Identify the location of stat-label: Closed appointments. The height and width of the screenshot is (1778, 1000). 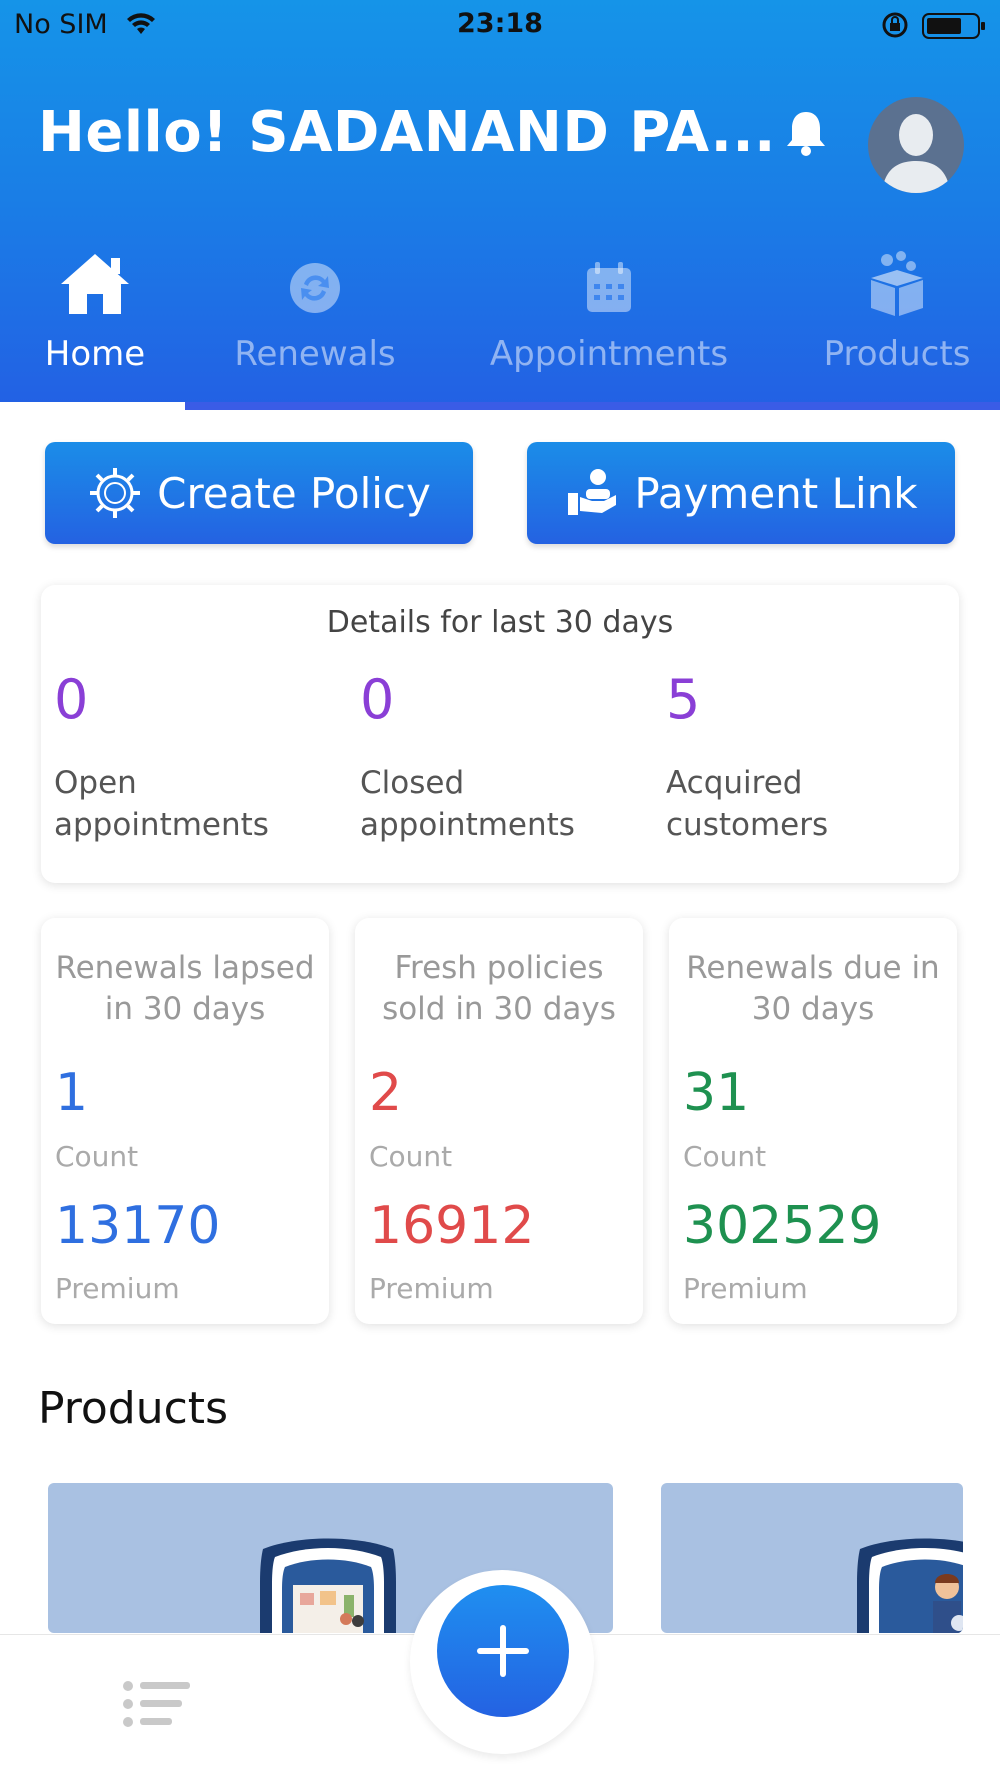
(467, 804).